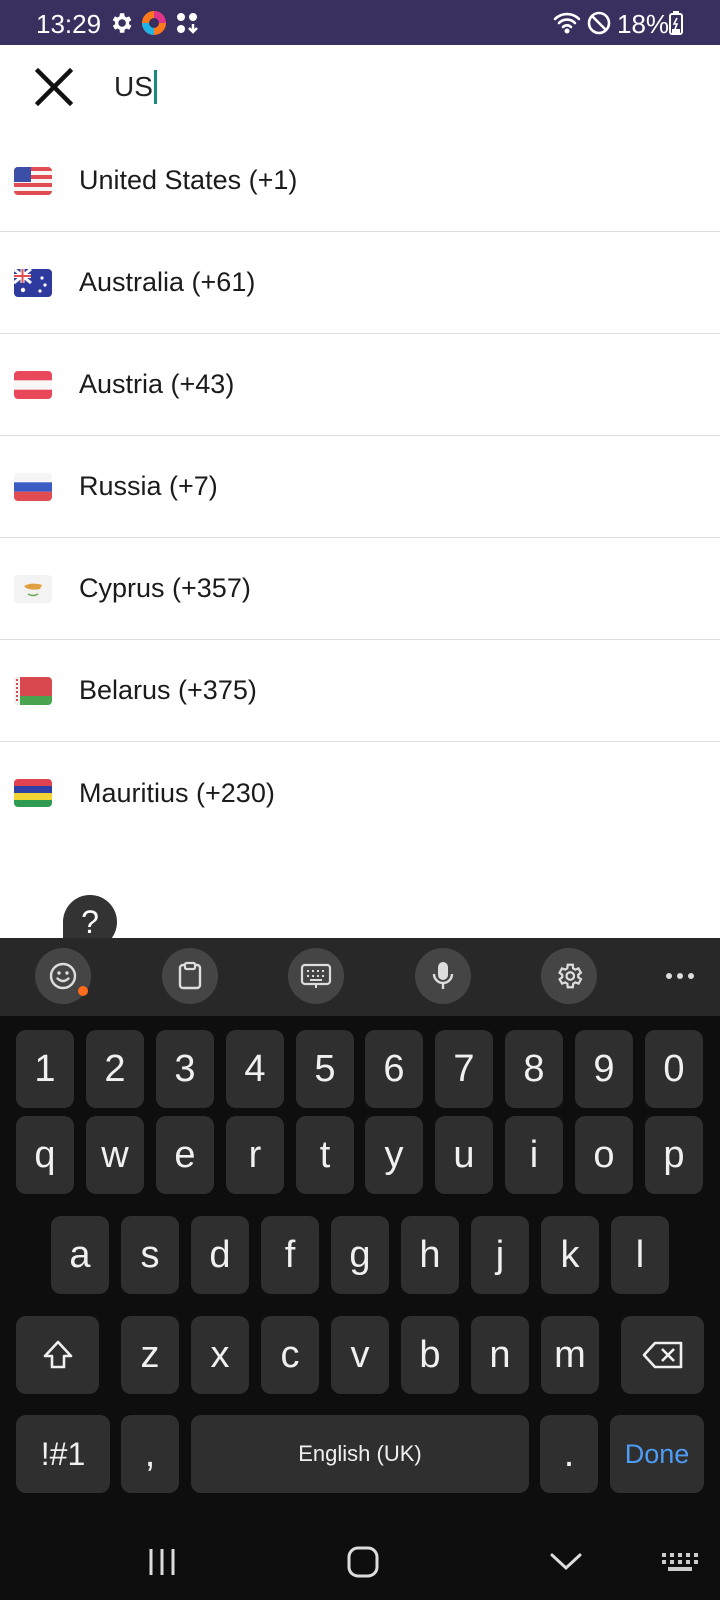 This screenshot has height=1600, width=720. What do you see at coordinates (150, 1255) in the screenshot?
I see `key-s: s` at bounding box center [150, 1255].